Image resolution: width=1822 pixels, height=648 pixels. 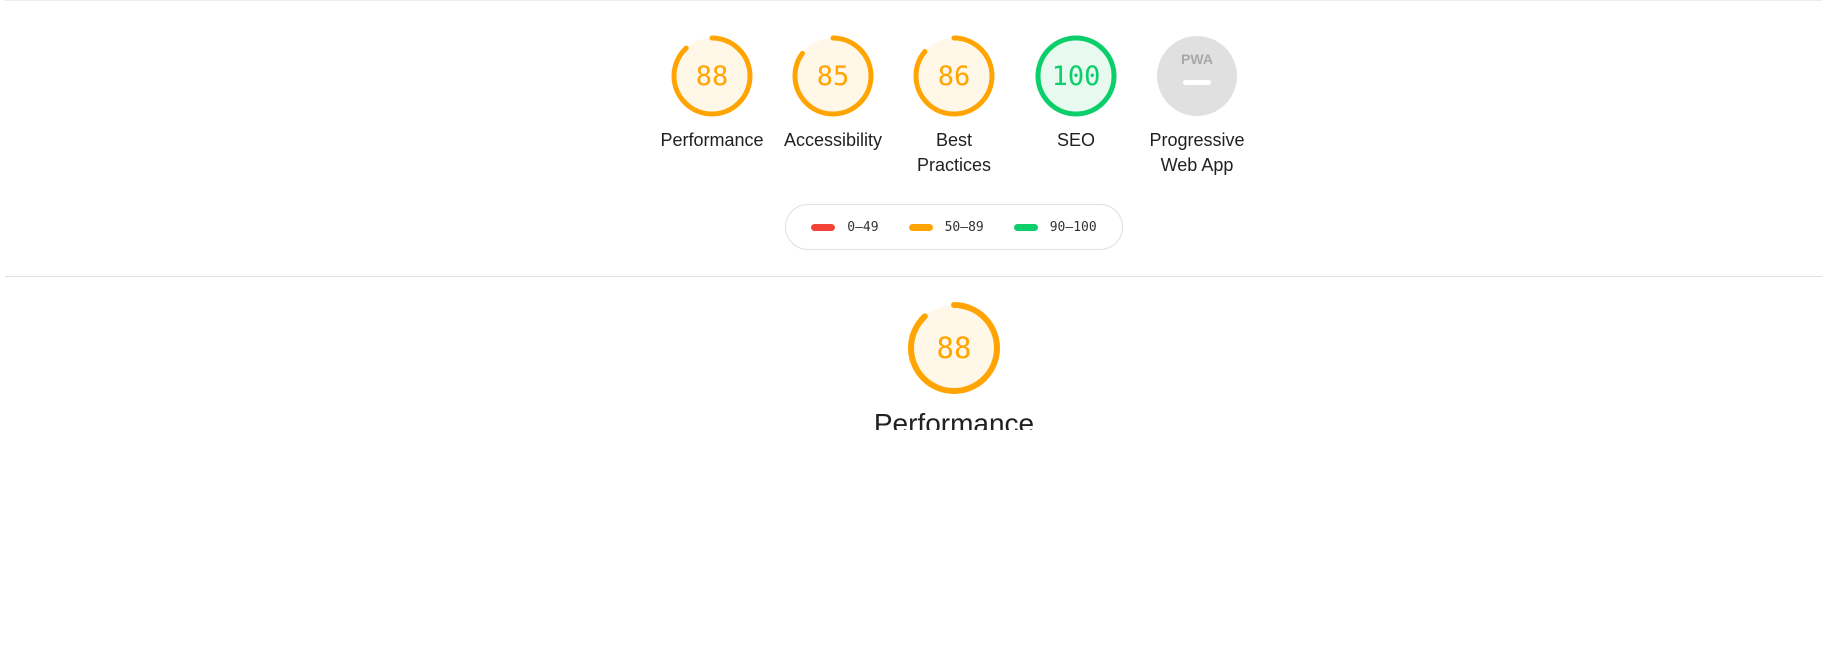 What do you see at coordinates (954, 165) in the screenshot?
I see `gauge-best-practices-label-line-2: Practices` at bounding box center [954, 165].